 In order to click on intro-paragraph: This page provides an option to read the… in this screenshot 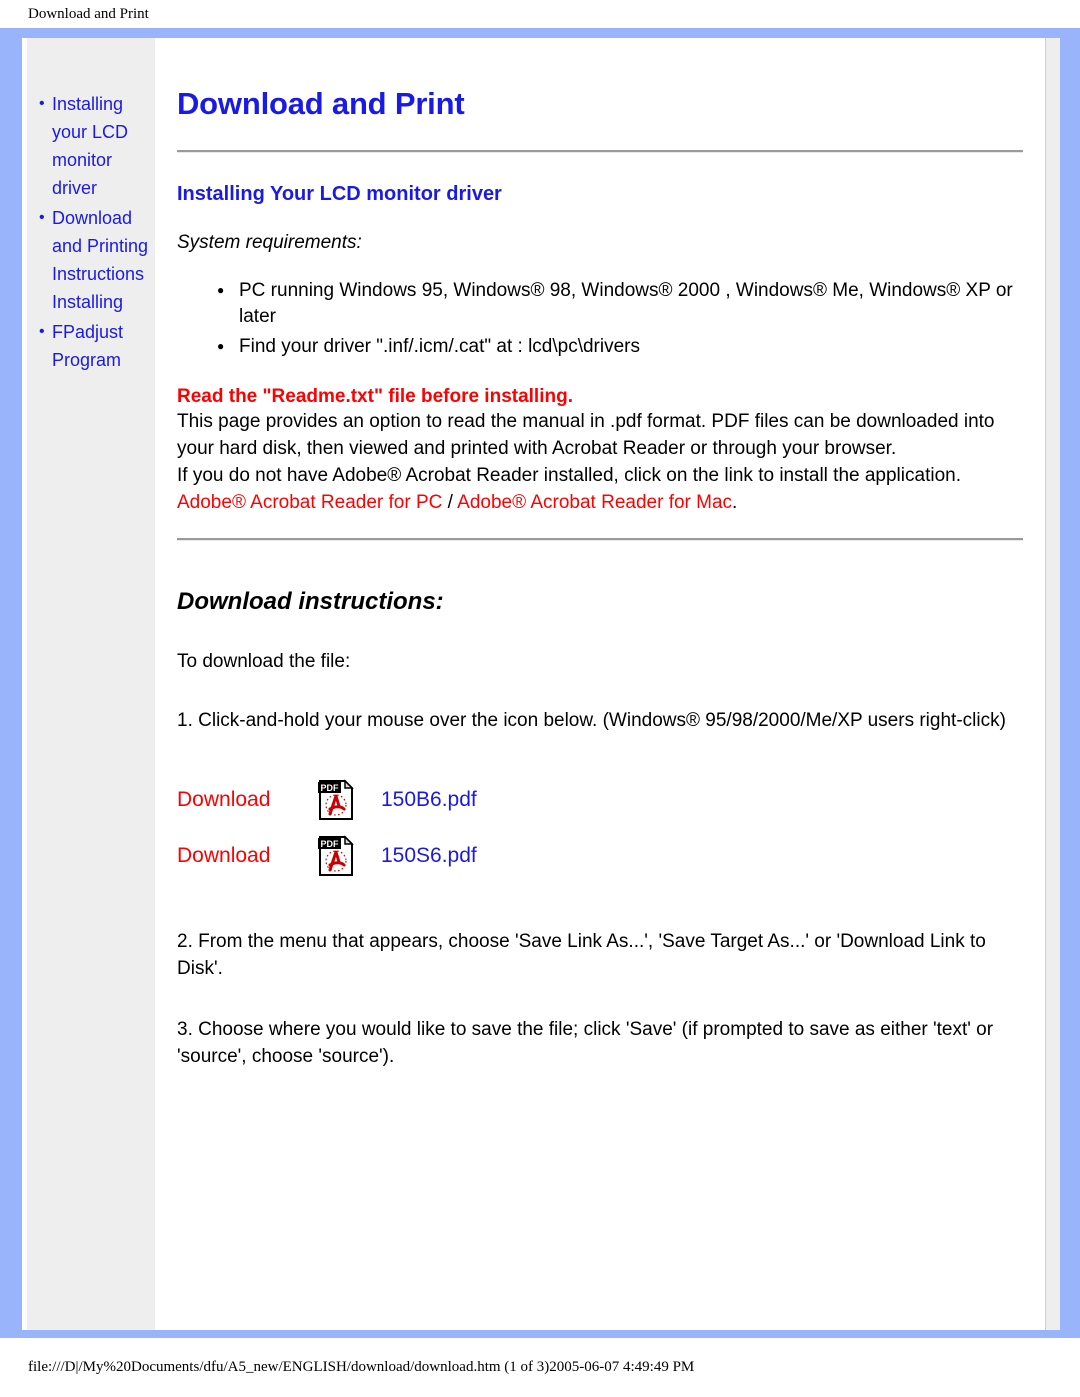, I will do `click(586, 435)`.